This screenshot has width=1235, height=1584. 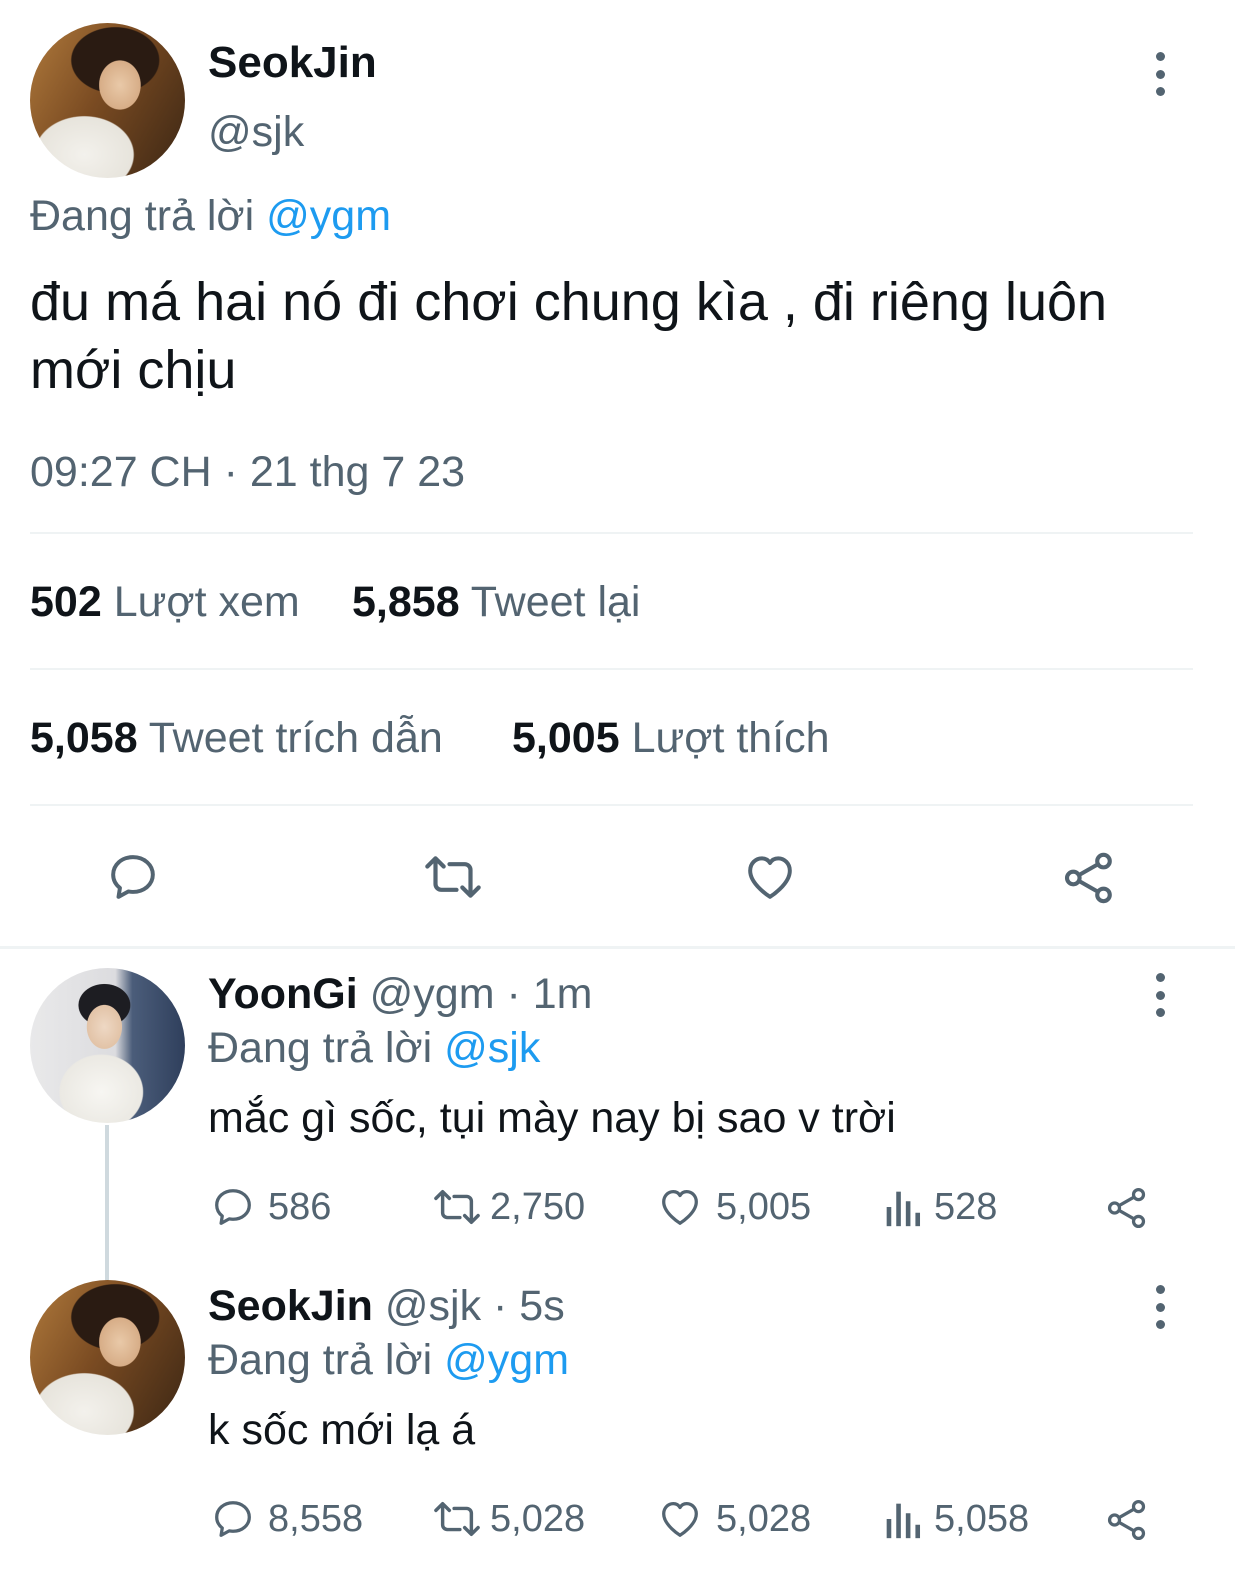 I want to click on views-count: 5,058, so click(x=982, y=1518).